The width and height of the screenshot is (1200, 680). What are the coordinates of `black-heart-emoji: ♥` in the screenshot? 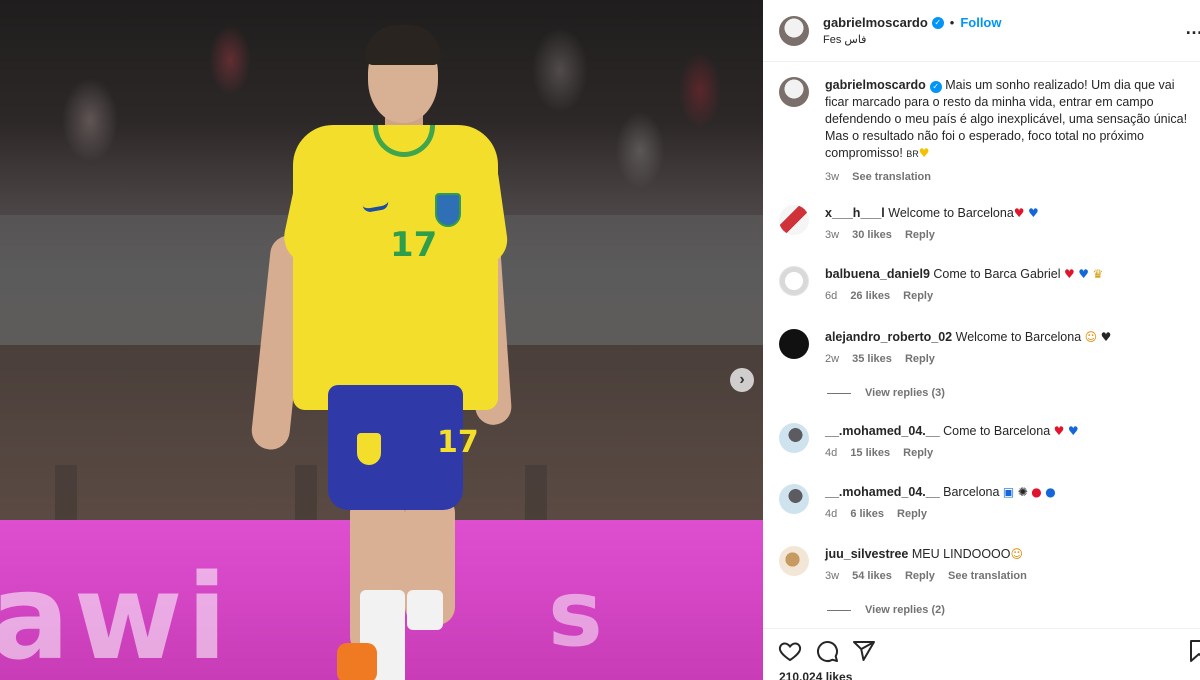 It's located at (1106, 337).